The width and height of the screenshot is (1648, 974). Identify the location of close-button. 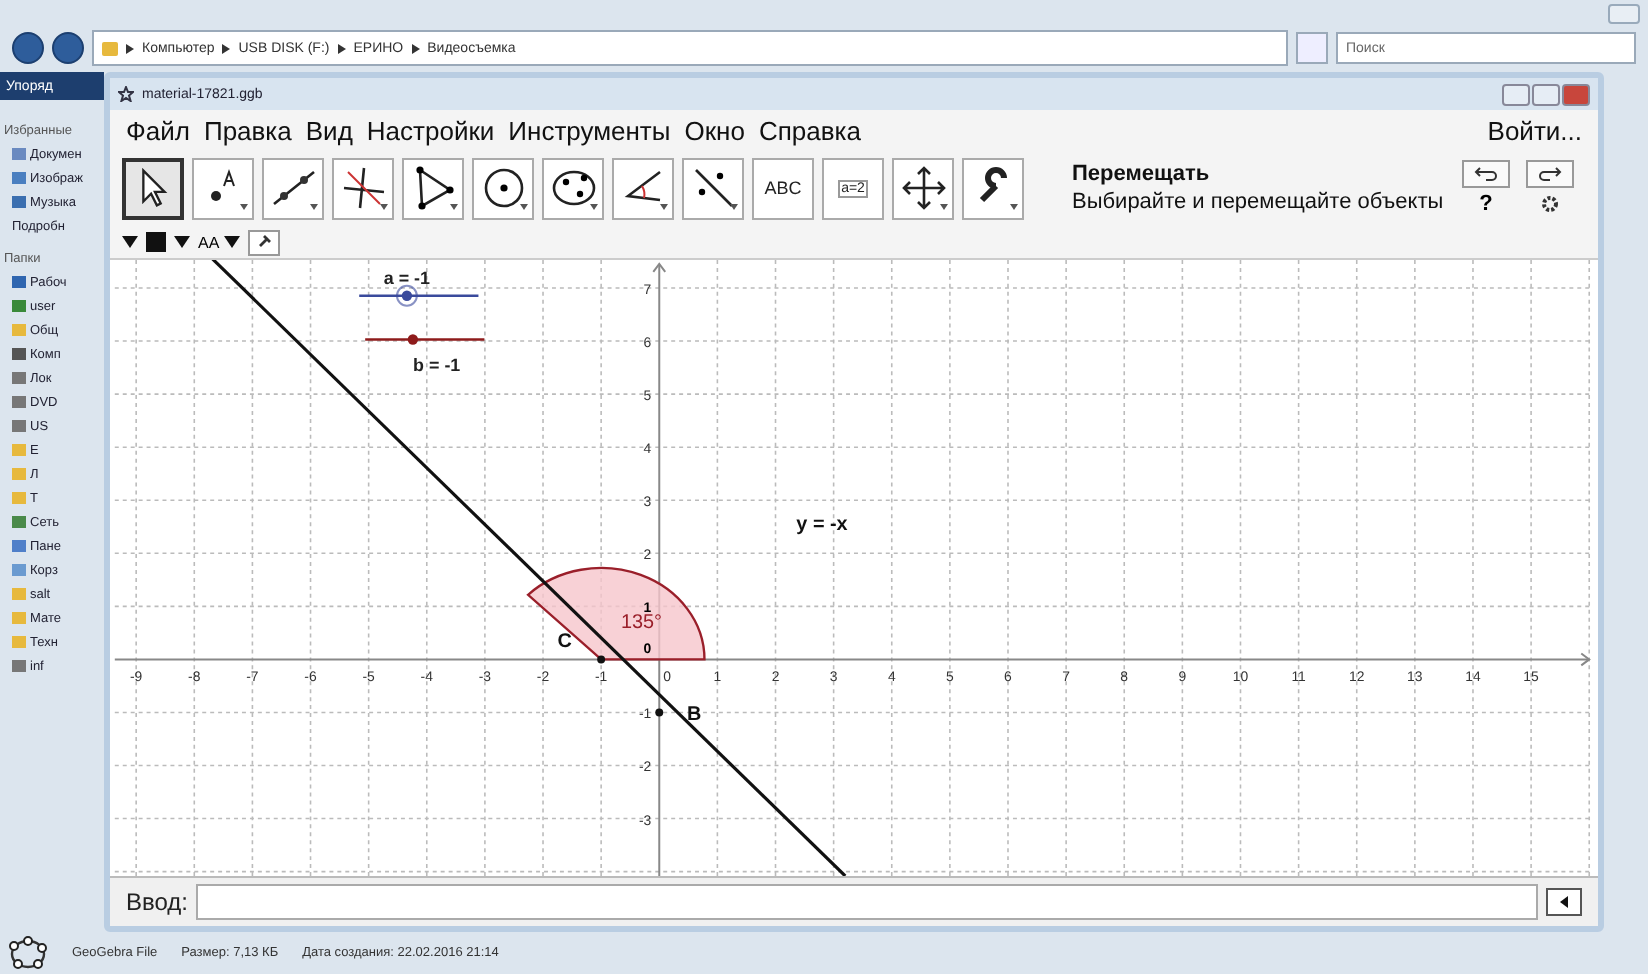
(1576, 94).